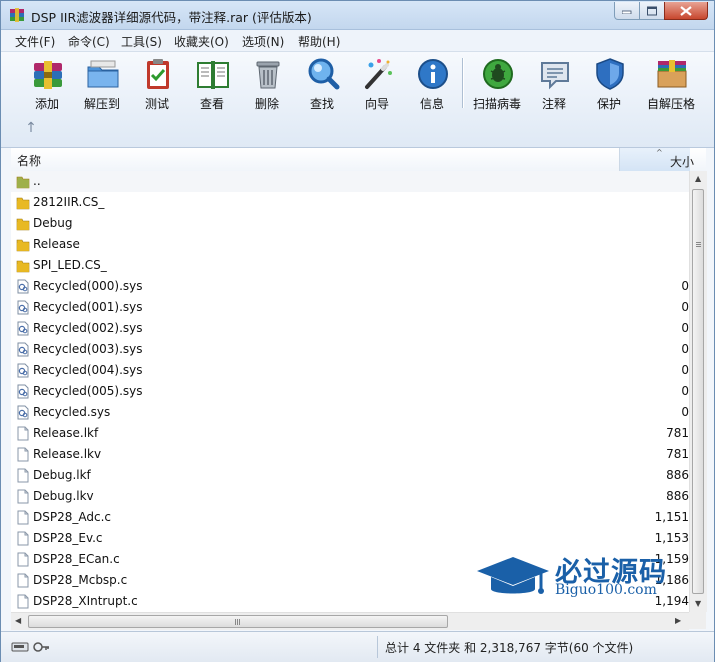 This screenshot has width=715, height=662. What do you see at coordinates (672, 74) in the screenshot?
I see `sfx-icon` at bounding box center [672, 74].